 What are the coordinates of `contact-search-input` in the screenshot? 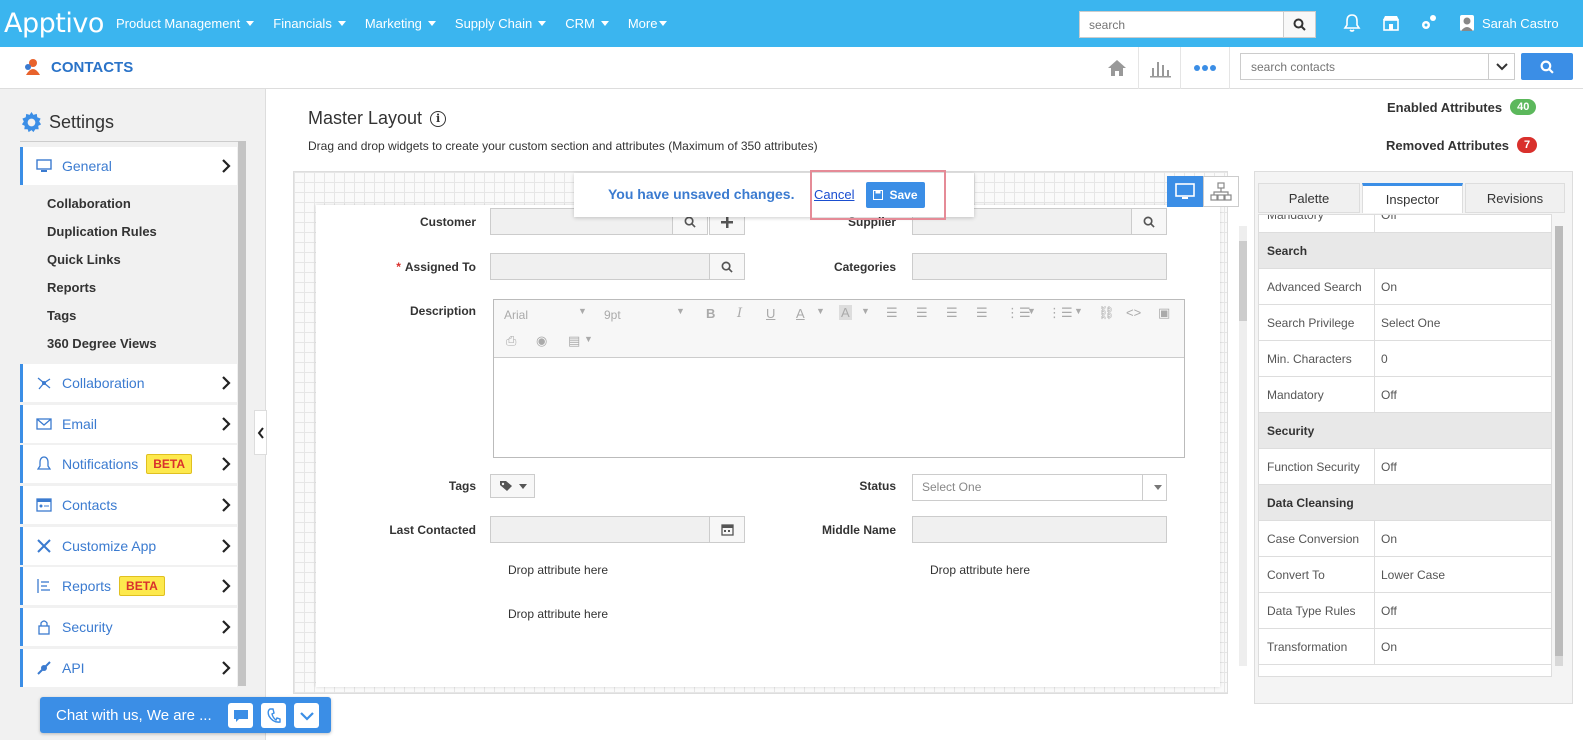 It's located at (1361, 66).